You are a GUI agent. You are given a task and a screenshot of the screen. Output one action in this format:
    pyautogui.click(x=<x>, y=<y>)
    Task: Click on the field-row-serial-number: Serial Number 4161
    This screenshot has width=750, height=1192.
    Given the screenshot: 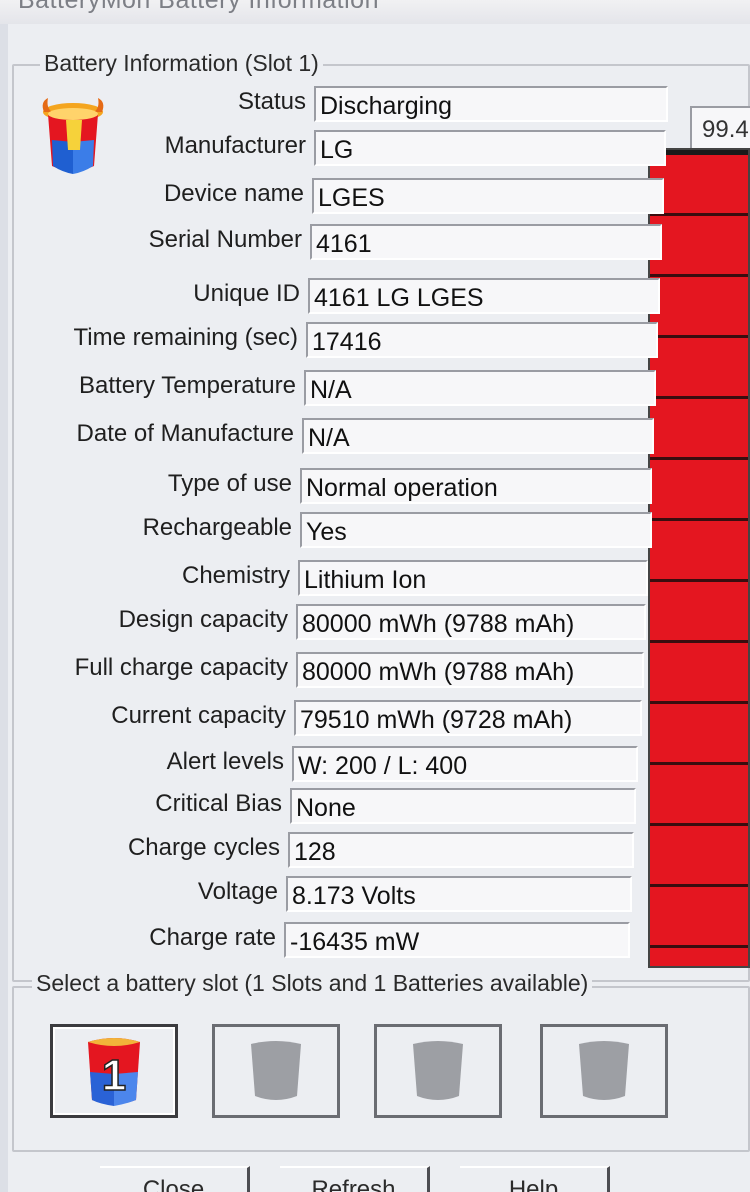 What is the action you would take?
    pyautogui.click(x=405, y=243)
    